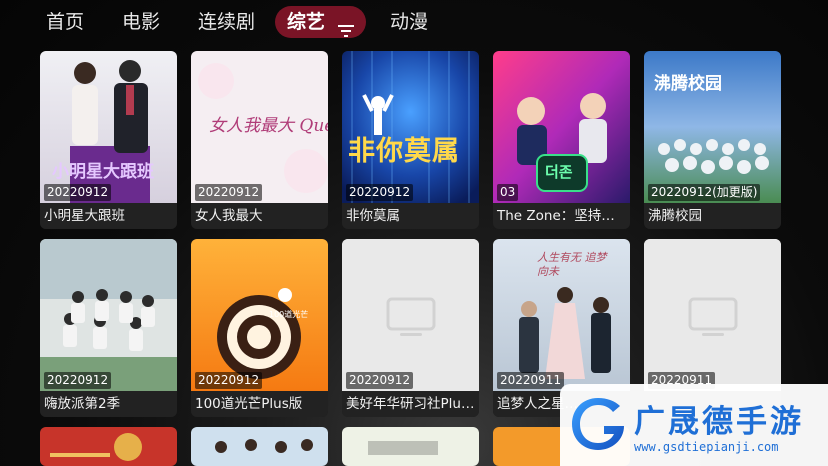 The image size is (828, 466). Describe the element at coordinates (706, 447) in the screenshot. I see `watermark-url: www.gsdtiepianji.com` at that location.